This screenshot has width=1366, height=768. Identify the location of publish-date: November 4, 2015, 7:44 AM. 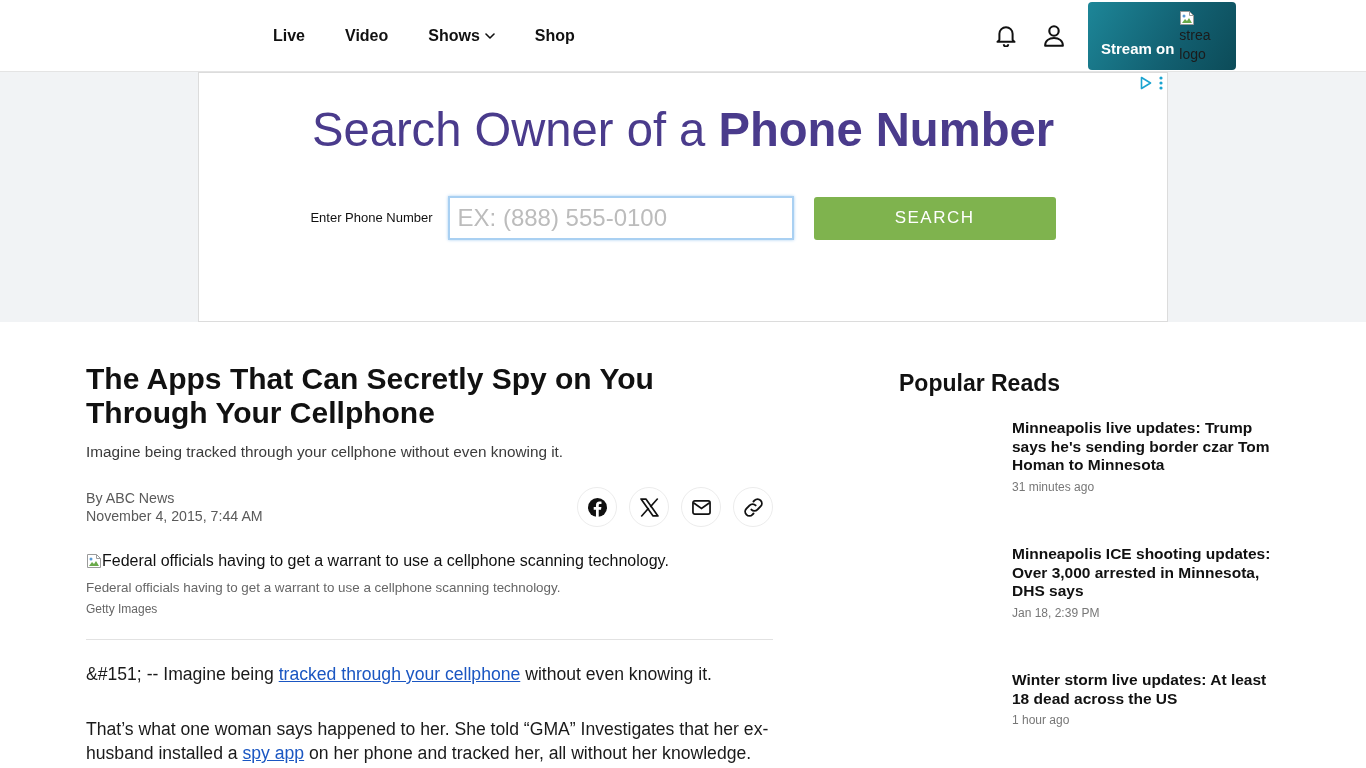
(174, 516).